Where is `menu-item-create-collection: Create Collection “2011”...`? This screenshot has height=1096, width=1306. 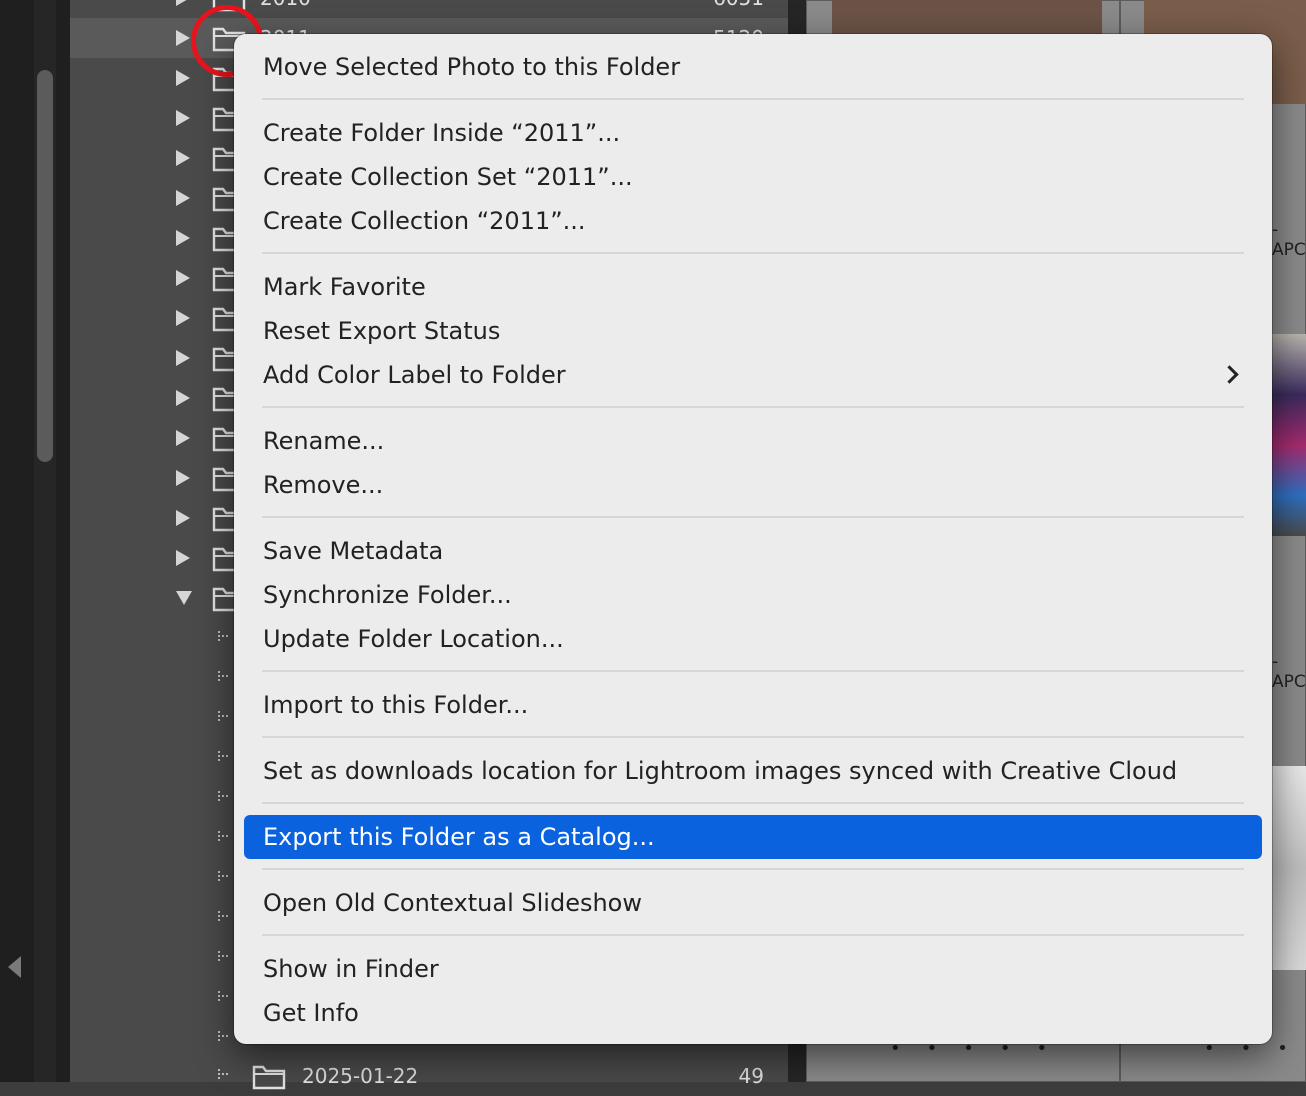 menu-item-create-collection: Create Collection “2011”... is located at coordinates (753, 221).